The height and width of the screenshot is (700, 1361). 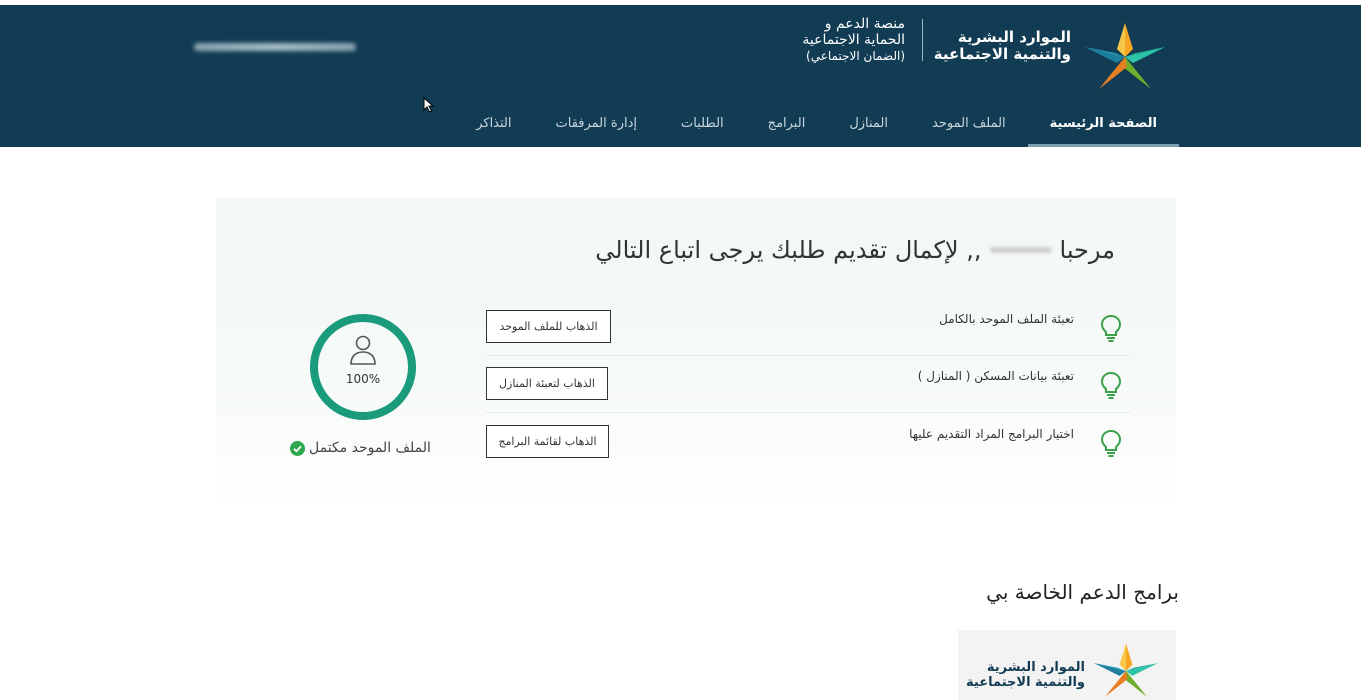 What do you see at coordinates (787, 126) in the screenshot?
I see `nav-item-programs: البرامج` at bounding box center [787, 126].